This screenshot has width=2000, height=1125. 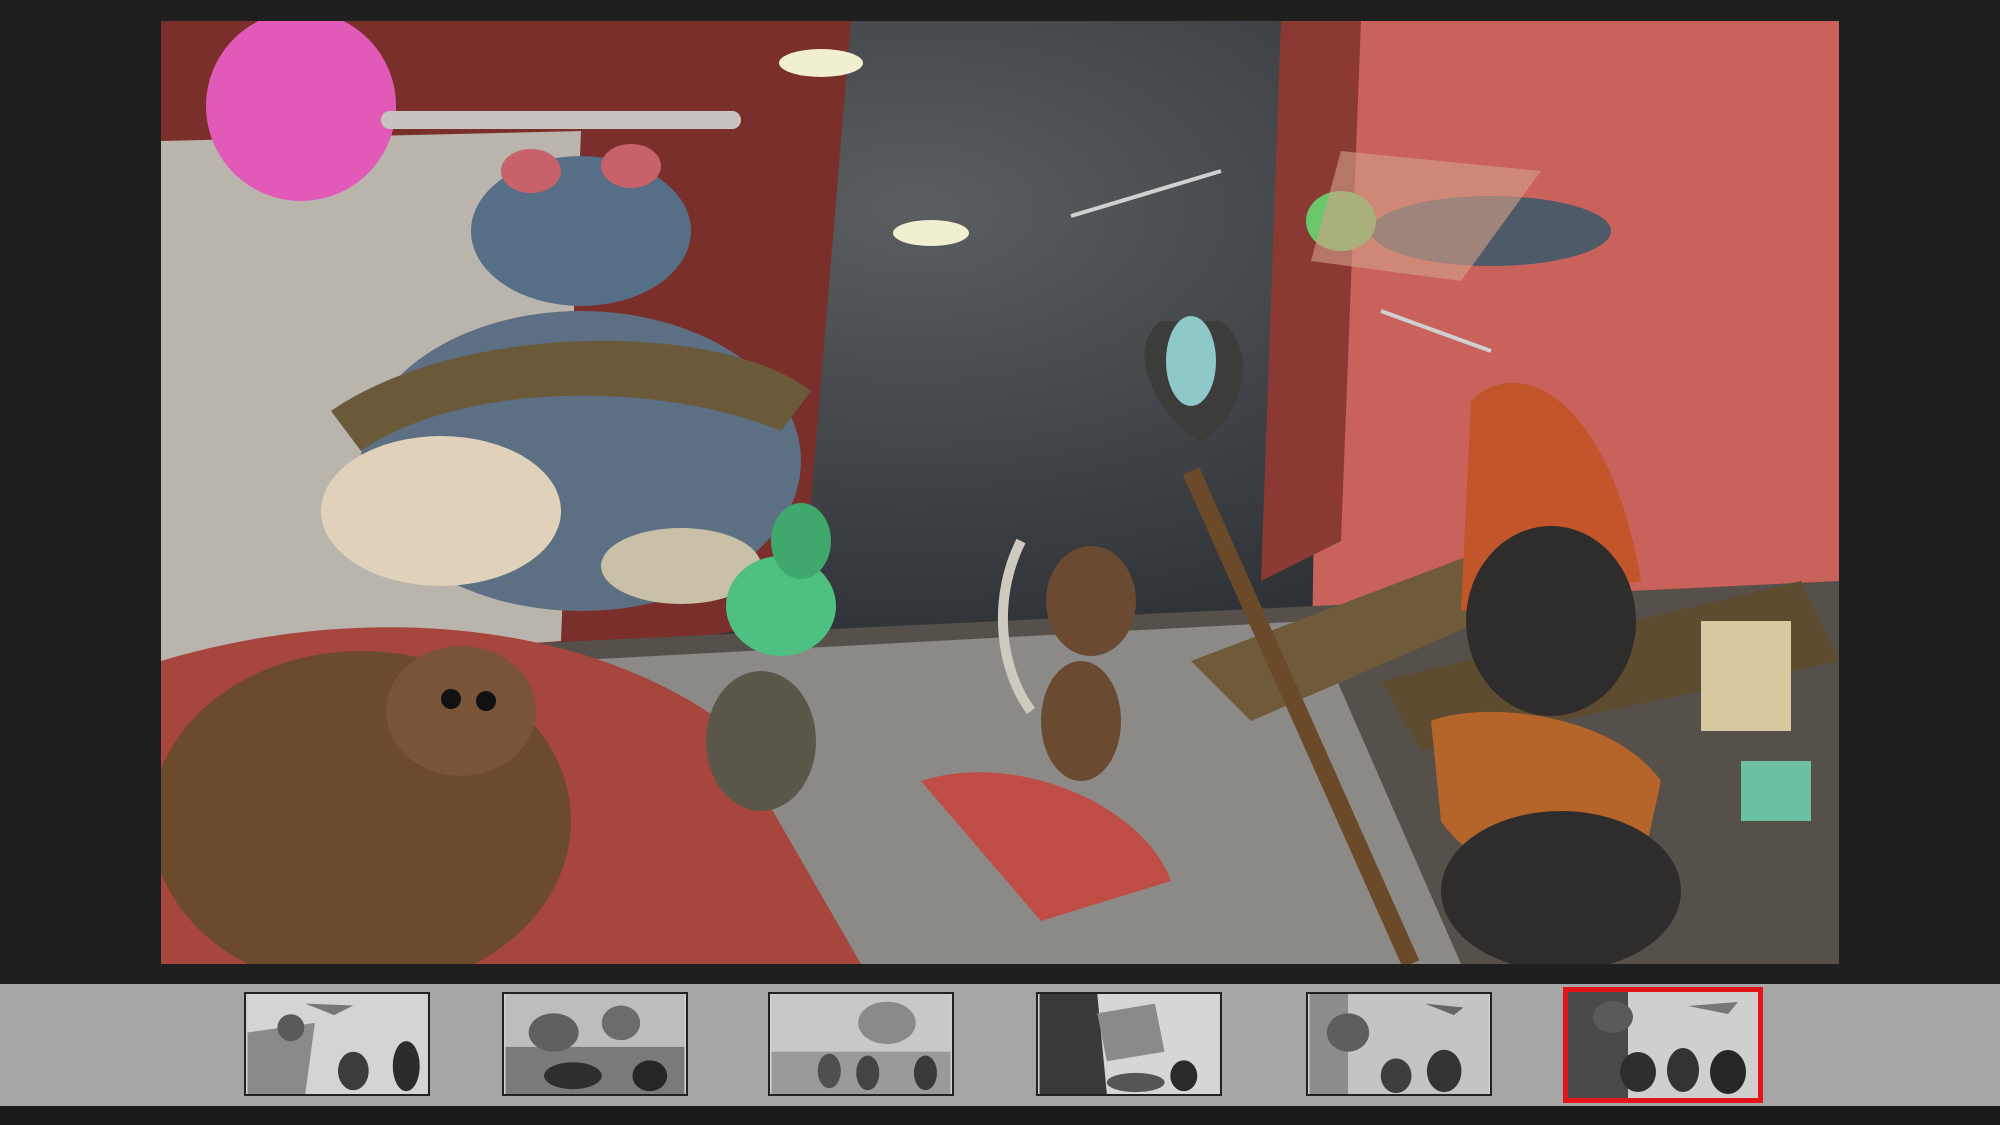 I want to click on storyboard-thumbnail-4-icon, so click(x=1129, y=1044).